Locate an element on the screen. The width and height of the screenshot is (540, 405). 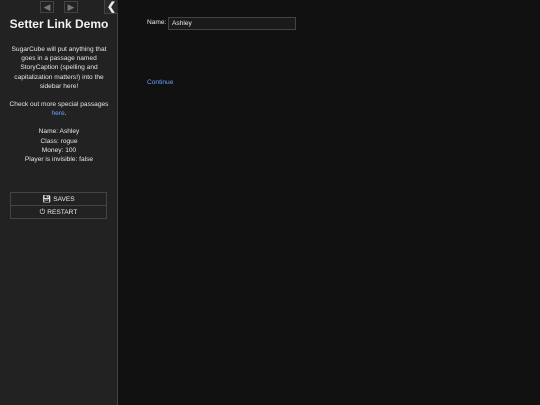
name-label: Name: is located at coordinates (157, 22).